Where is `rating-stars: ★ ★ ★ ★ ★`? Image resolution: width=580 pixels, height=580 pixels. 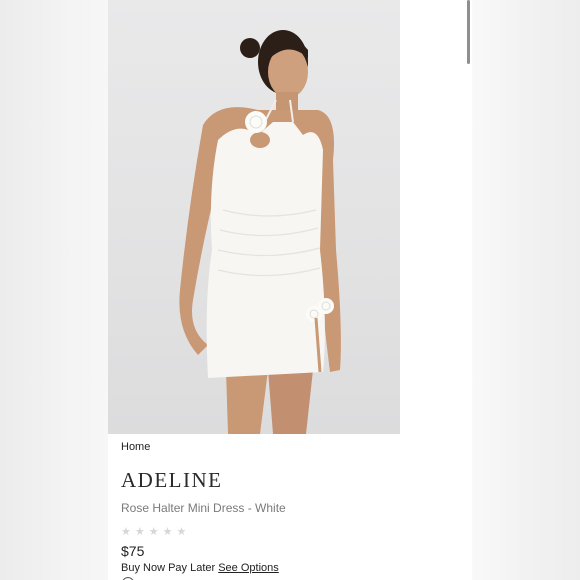 rating-stars: ★ ★ ★ ★ ★ is located at coordinates (153, 532).